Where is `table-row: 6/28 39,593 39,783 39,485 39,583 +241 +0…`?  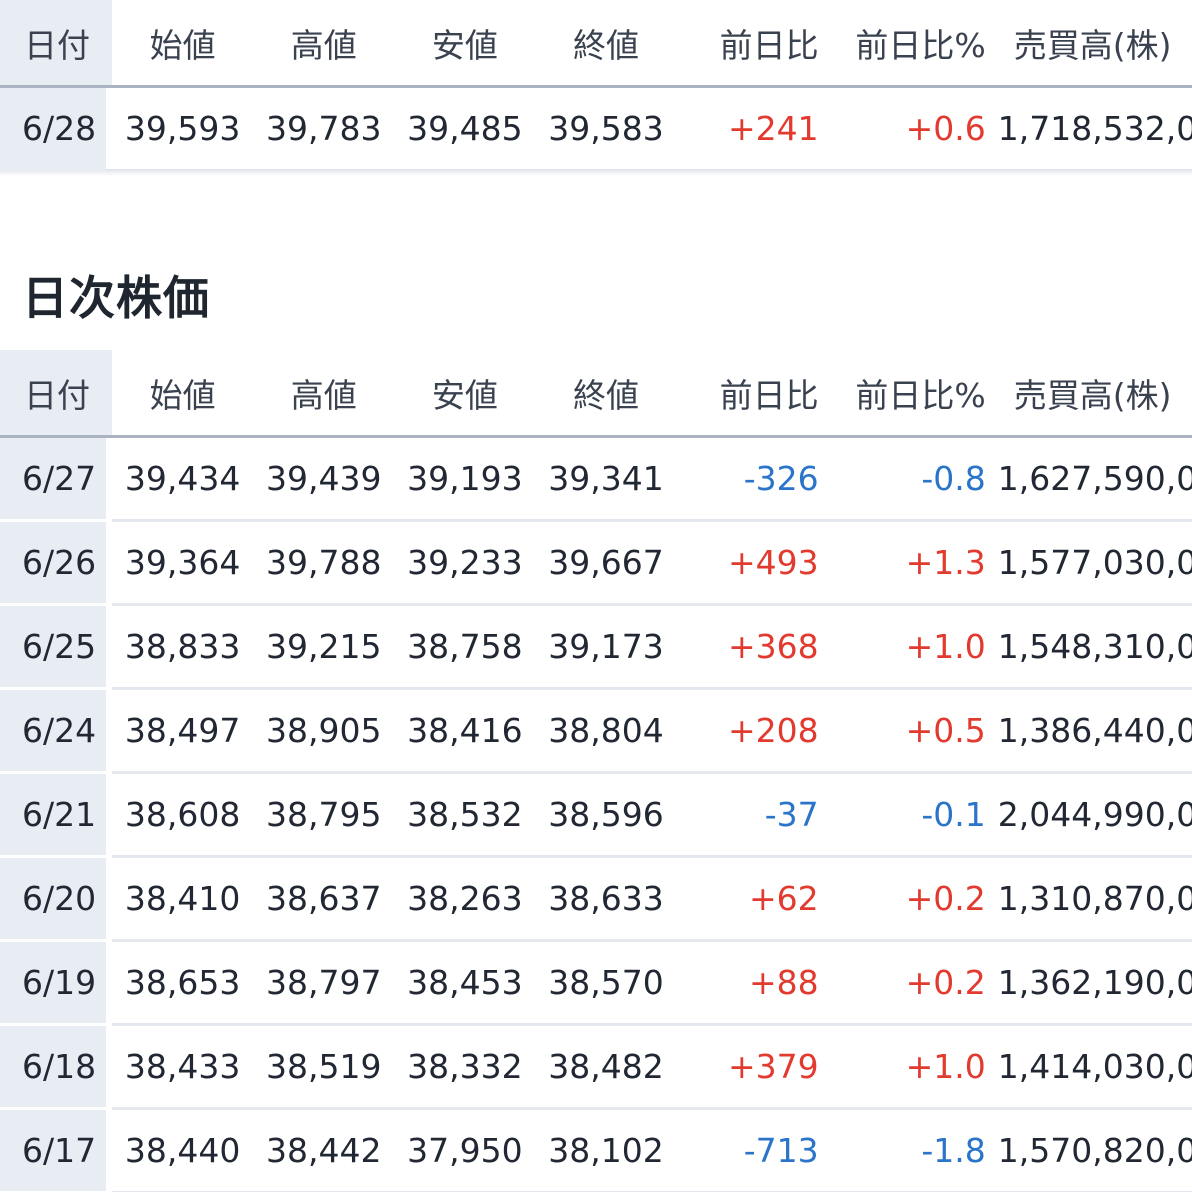 table-row: 6/28 39,593 39,783 39,485 39,583 +241 +0… is located at coordinates (596, 130).